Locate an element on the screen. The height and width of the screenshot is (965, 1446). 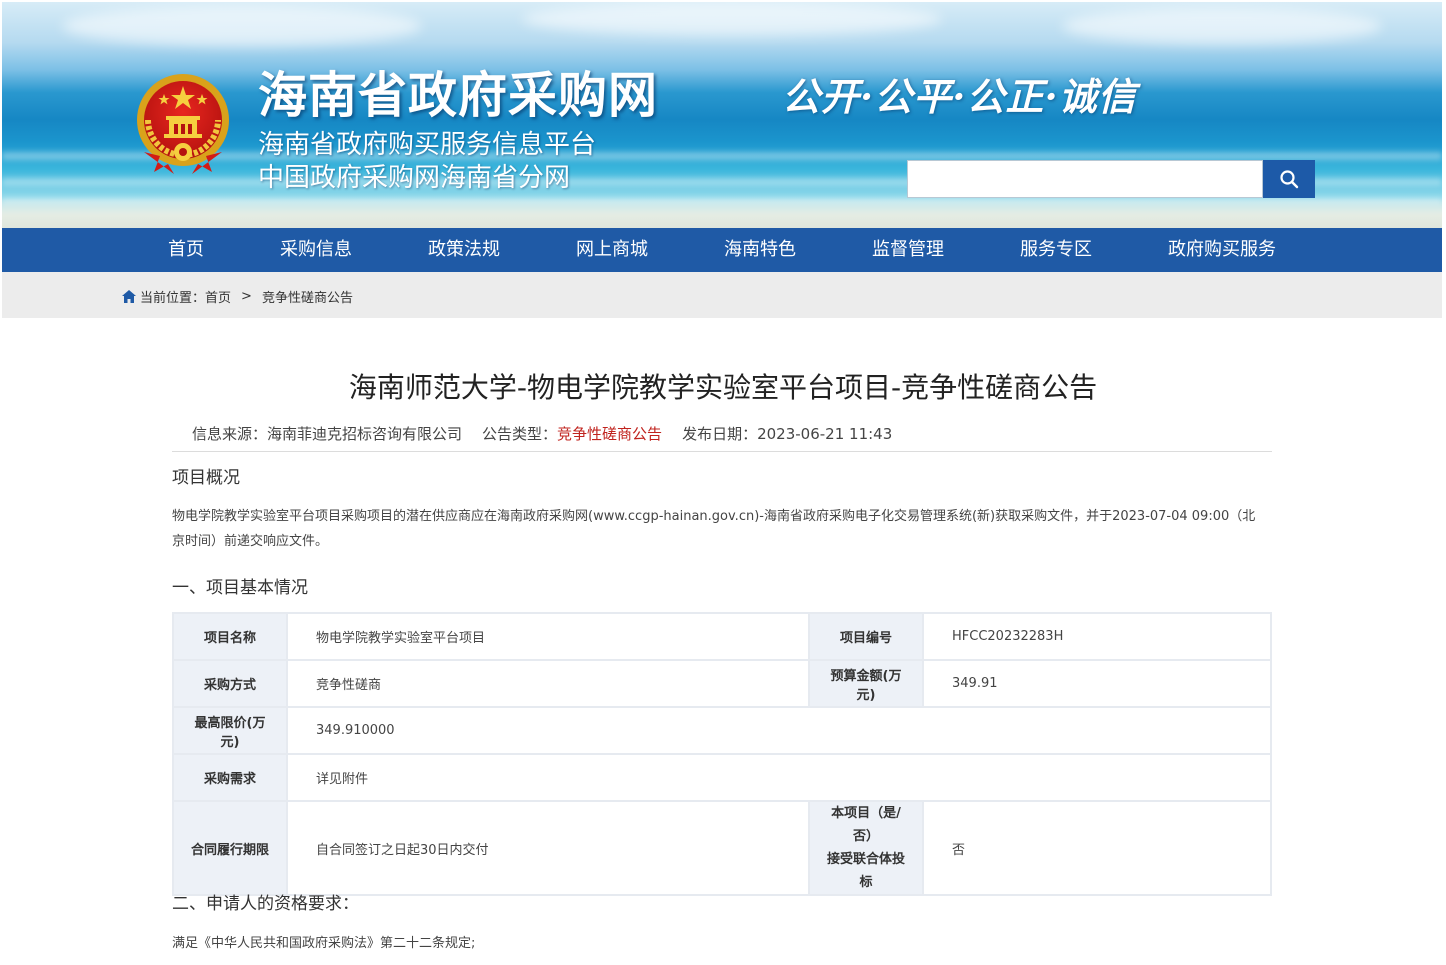
date-value: 2023-06-21 11:43 is located at coordinates (825, 434).